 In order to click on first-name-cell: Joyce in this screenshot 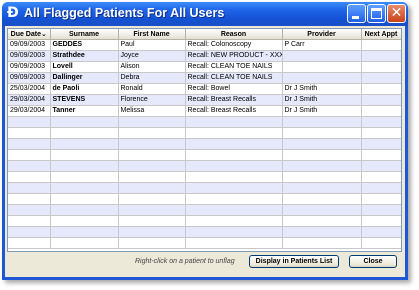, I will do `click(152, 56)`.